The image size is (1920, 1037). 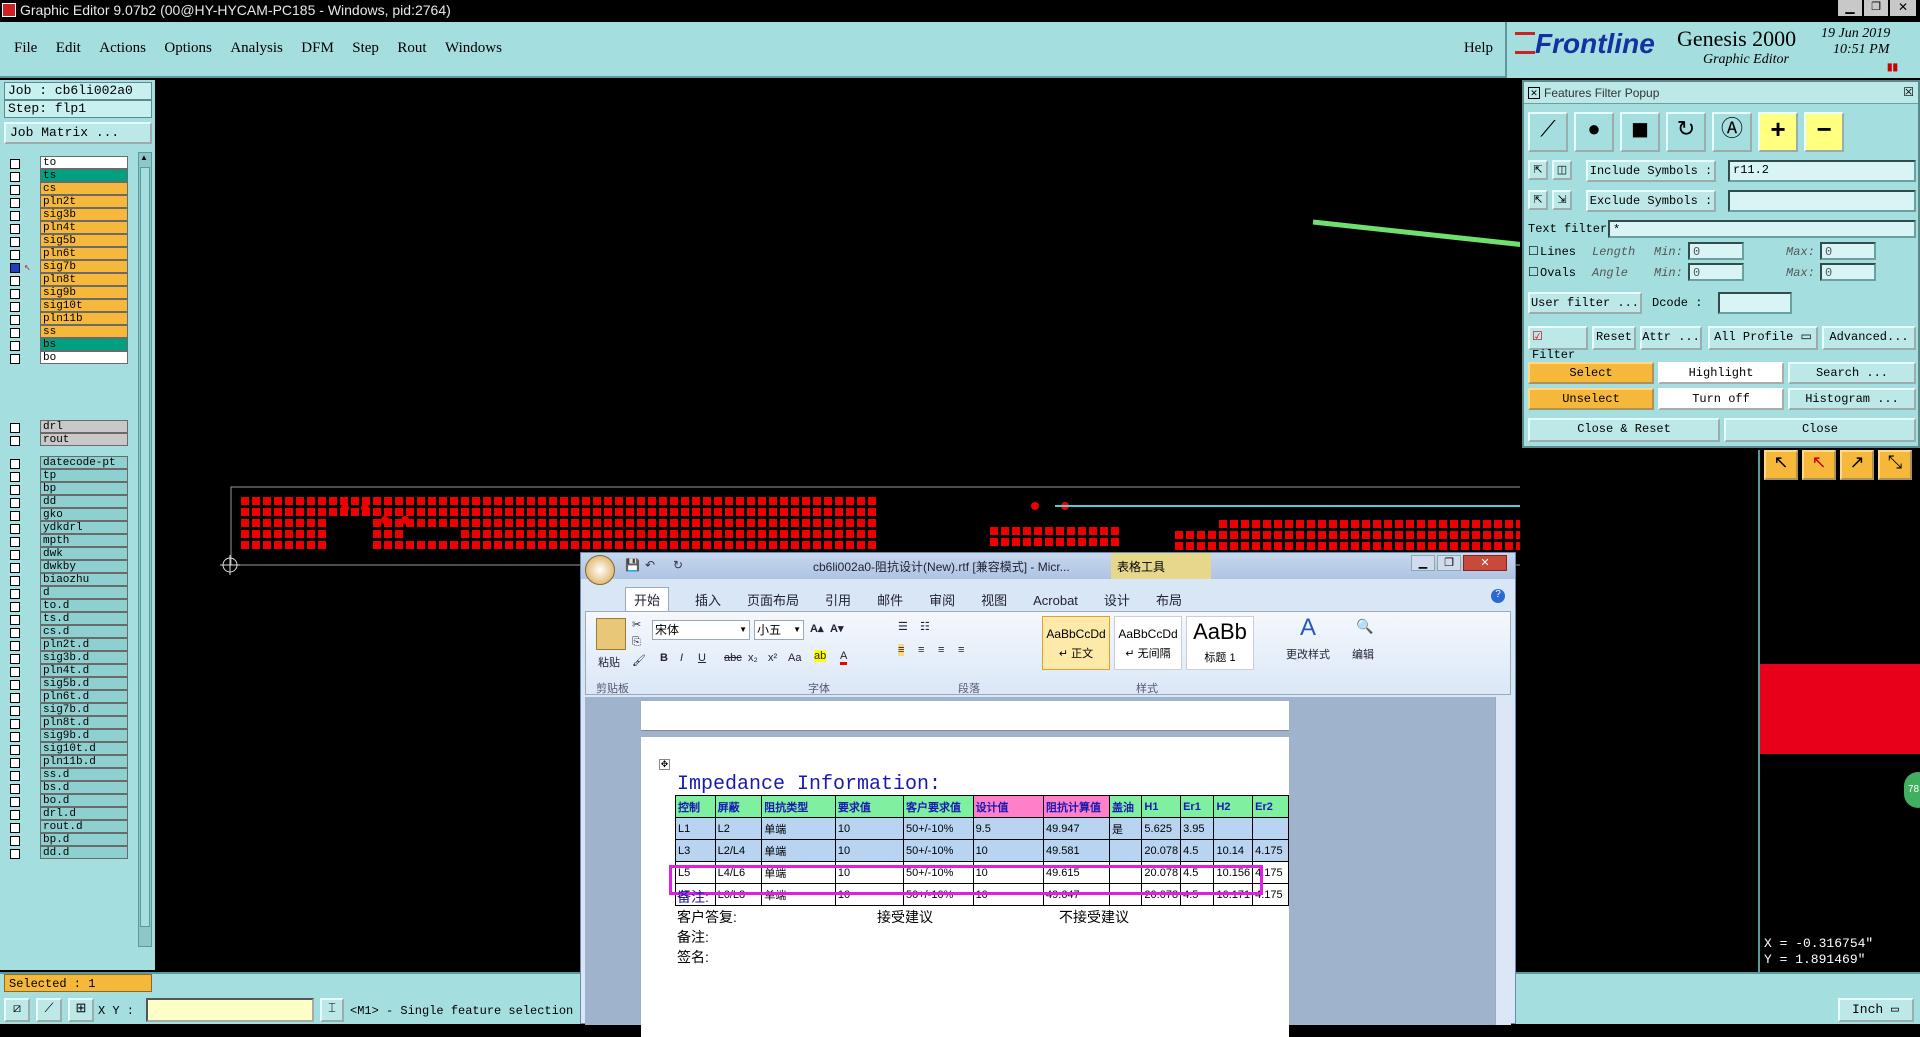 I want to click on underline-icon: U, so click(x=702, y=658).